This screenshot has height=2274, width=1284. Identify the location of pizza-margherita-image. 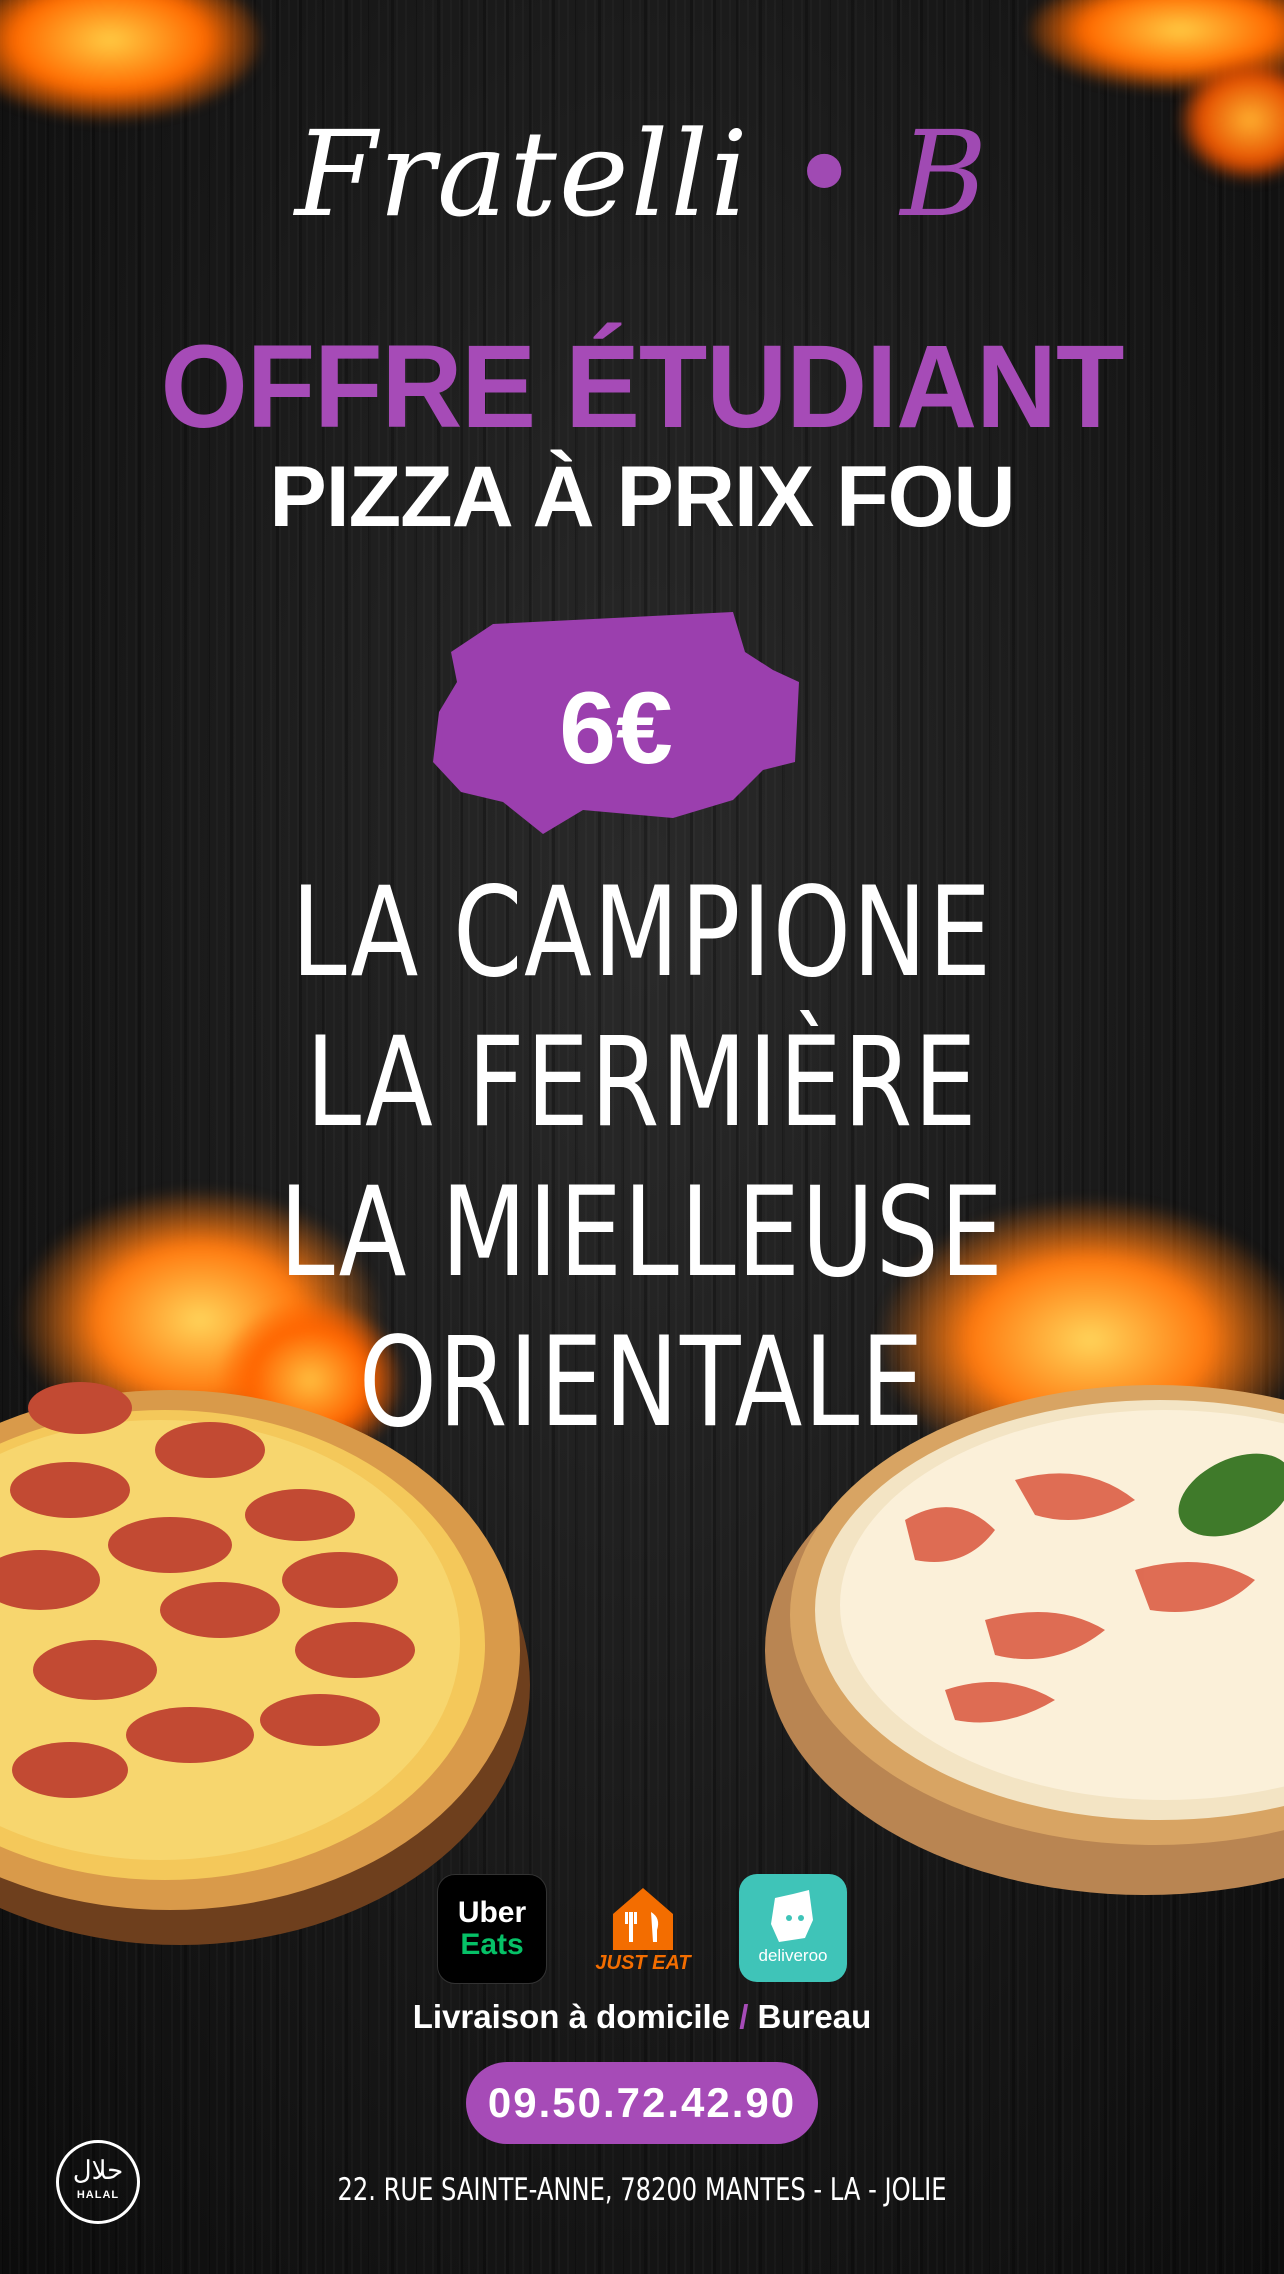
(1024, 1640).